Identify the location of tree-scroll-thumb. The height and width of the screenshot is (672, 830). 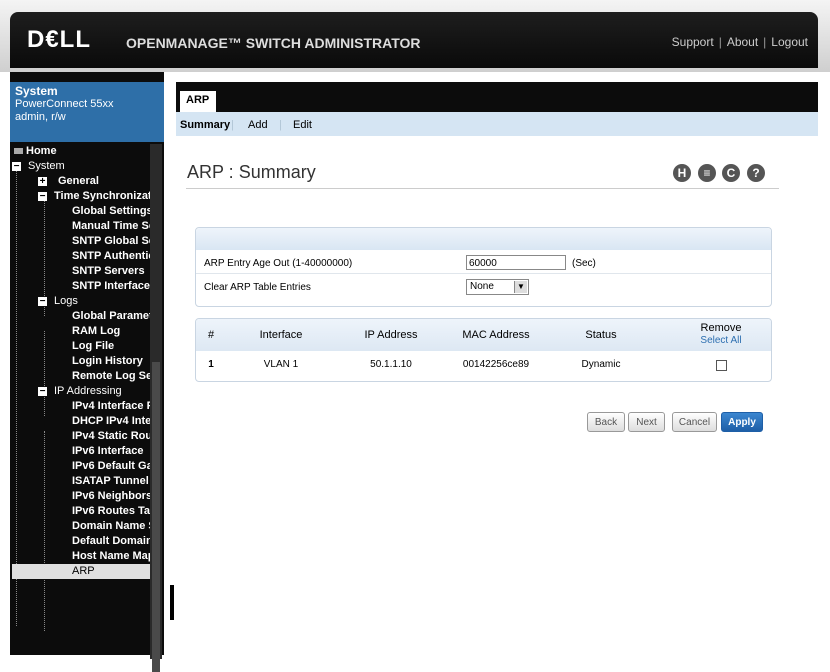
(156, 517).